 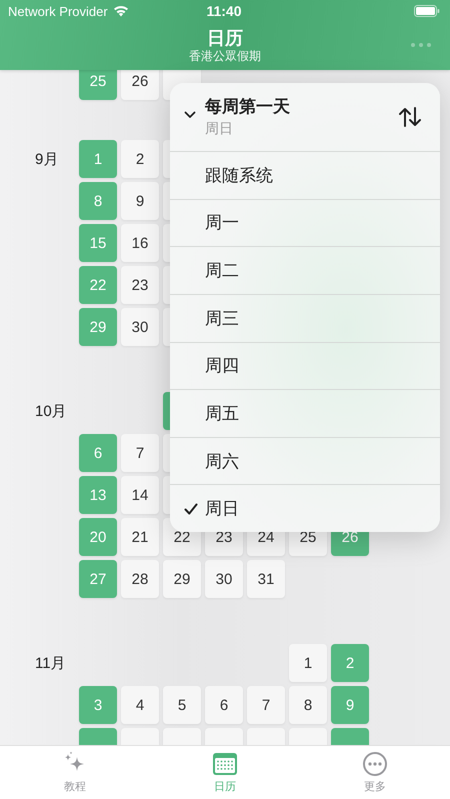 I want to click on month-label: 10月, so click(x=51, y=411).